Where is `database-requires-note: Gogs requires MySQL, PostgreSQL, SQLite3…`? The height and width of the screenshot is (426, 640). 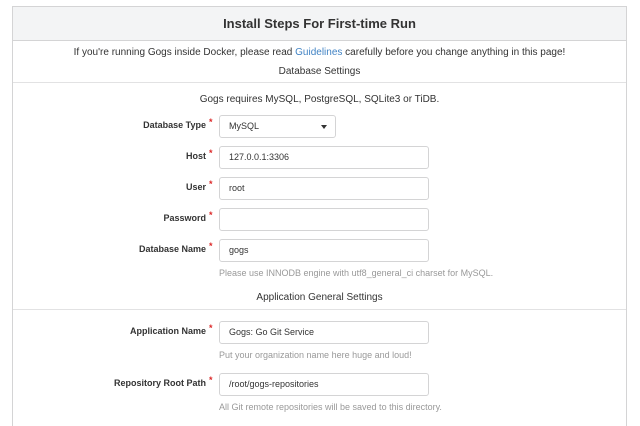
database-requires-note: Gogs requires MySQL, PostgreSQL, SQLite3… is located at coordinates (319, 99).